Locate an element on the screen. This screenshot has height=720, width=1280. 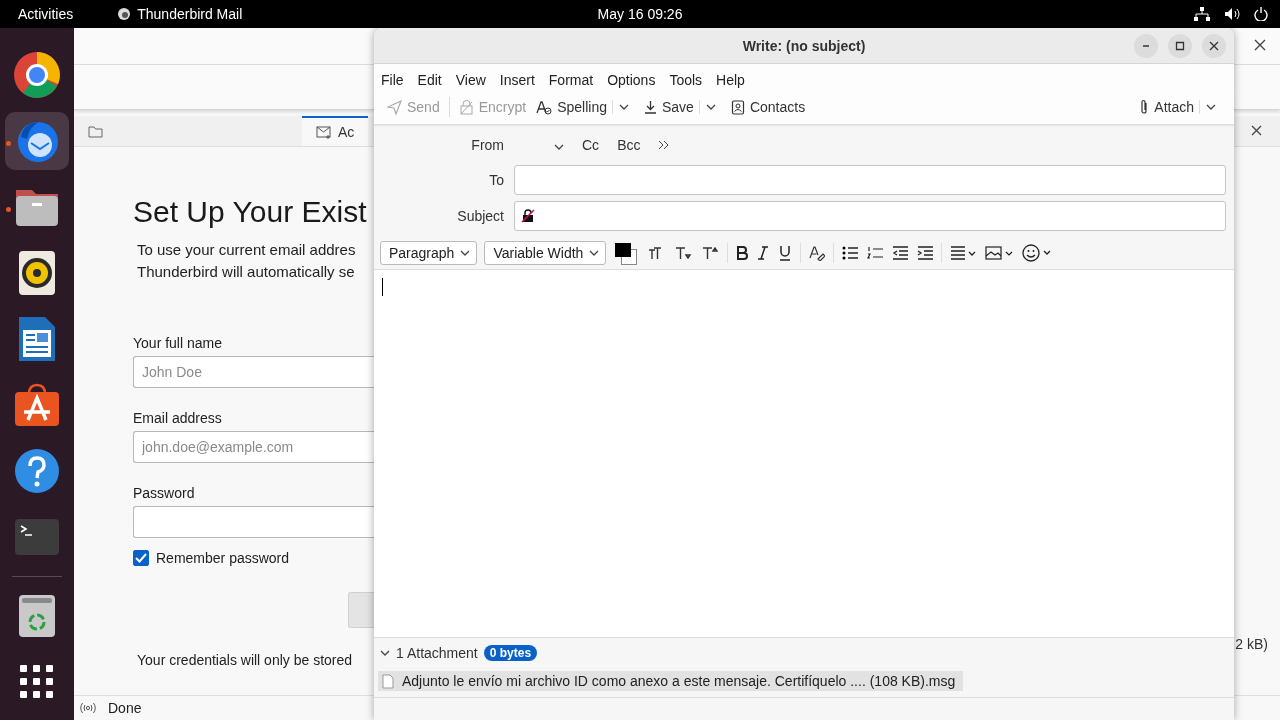
attach-button: Attach is located at coordinates (1166, 107).